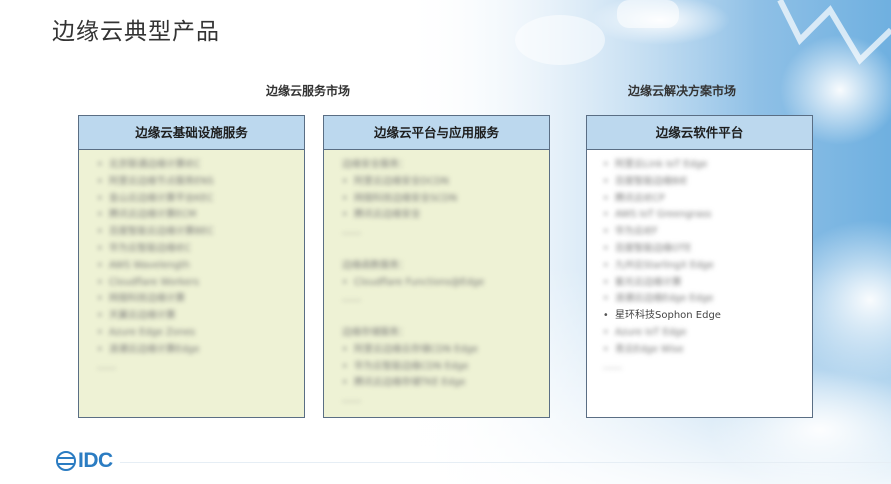  I want to click on list-item-label: 百度智能边缘OTE, so click(653, 248).